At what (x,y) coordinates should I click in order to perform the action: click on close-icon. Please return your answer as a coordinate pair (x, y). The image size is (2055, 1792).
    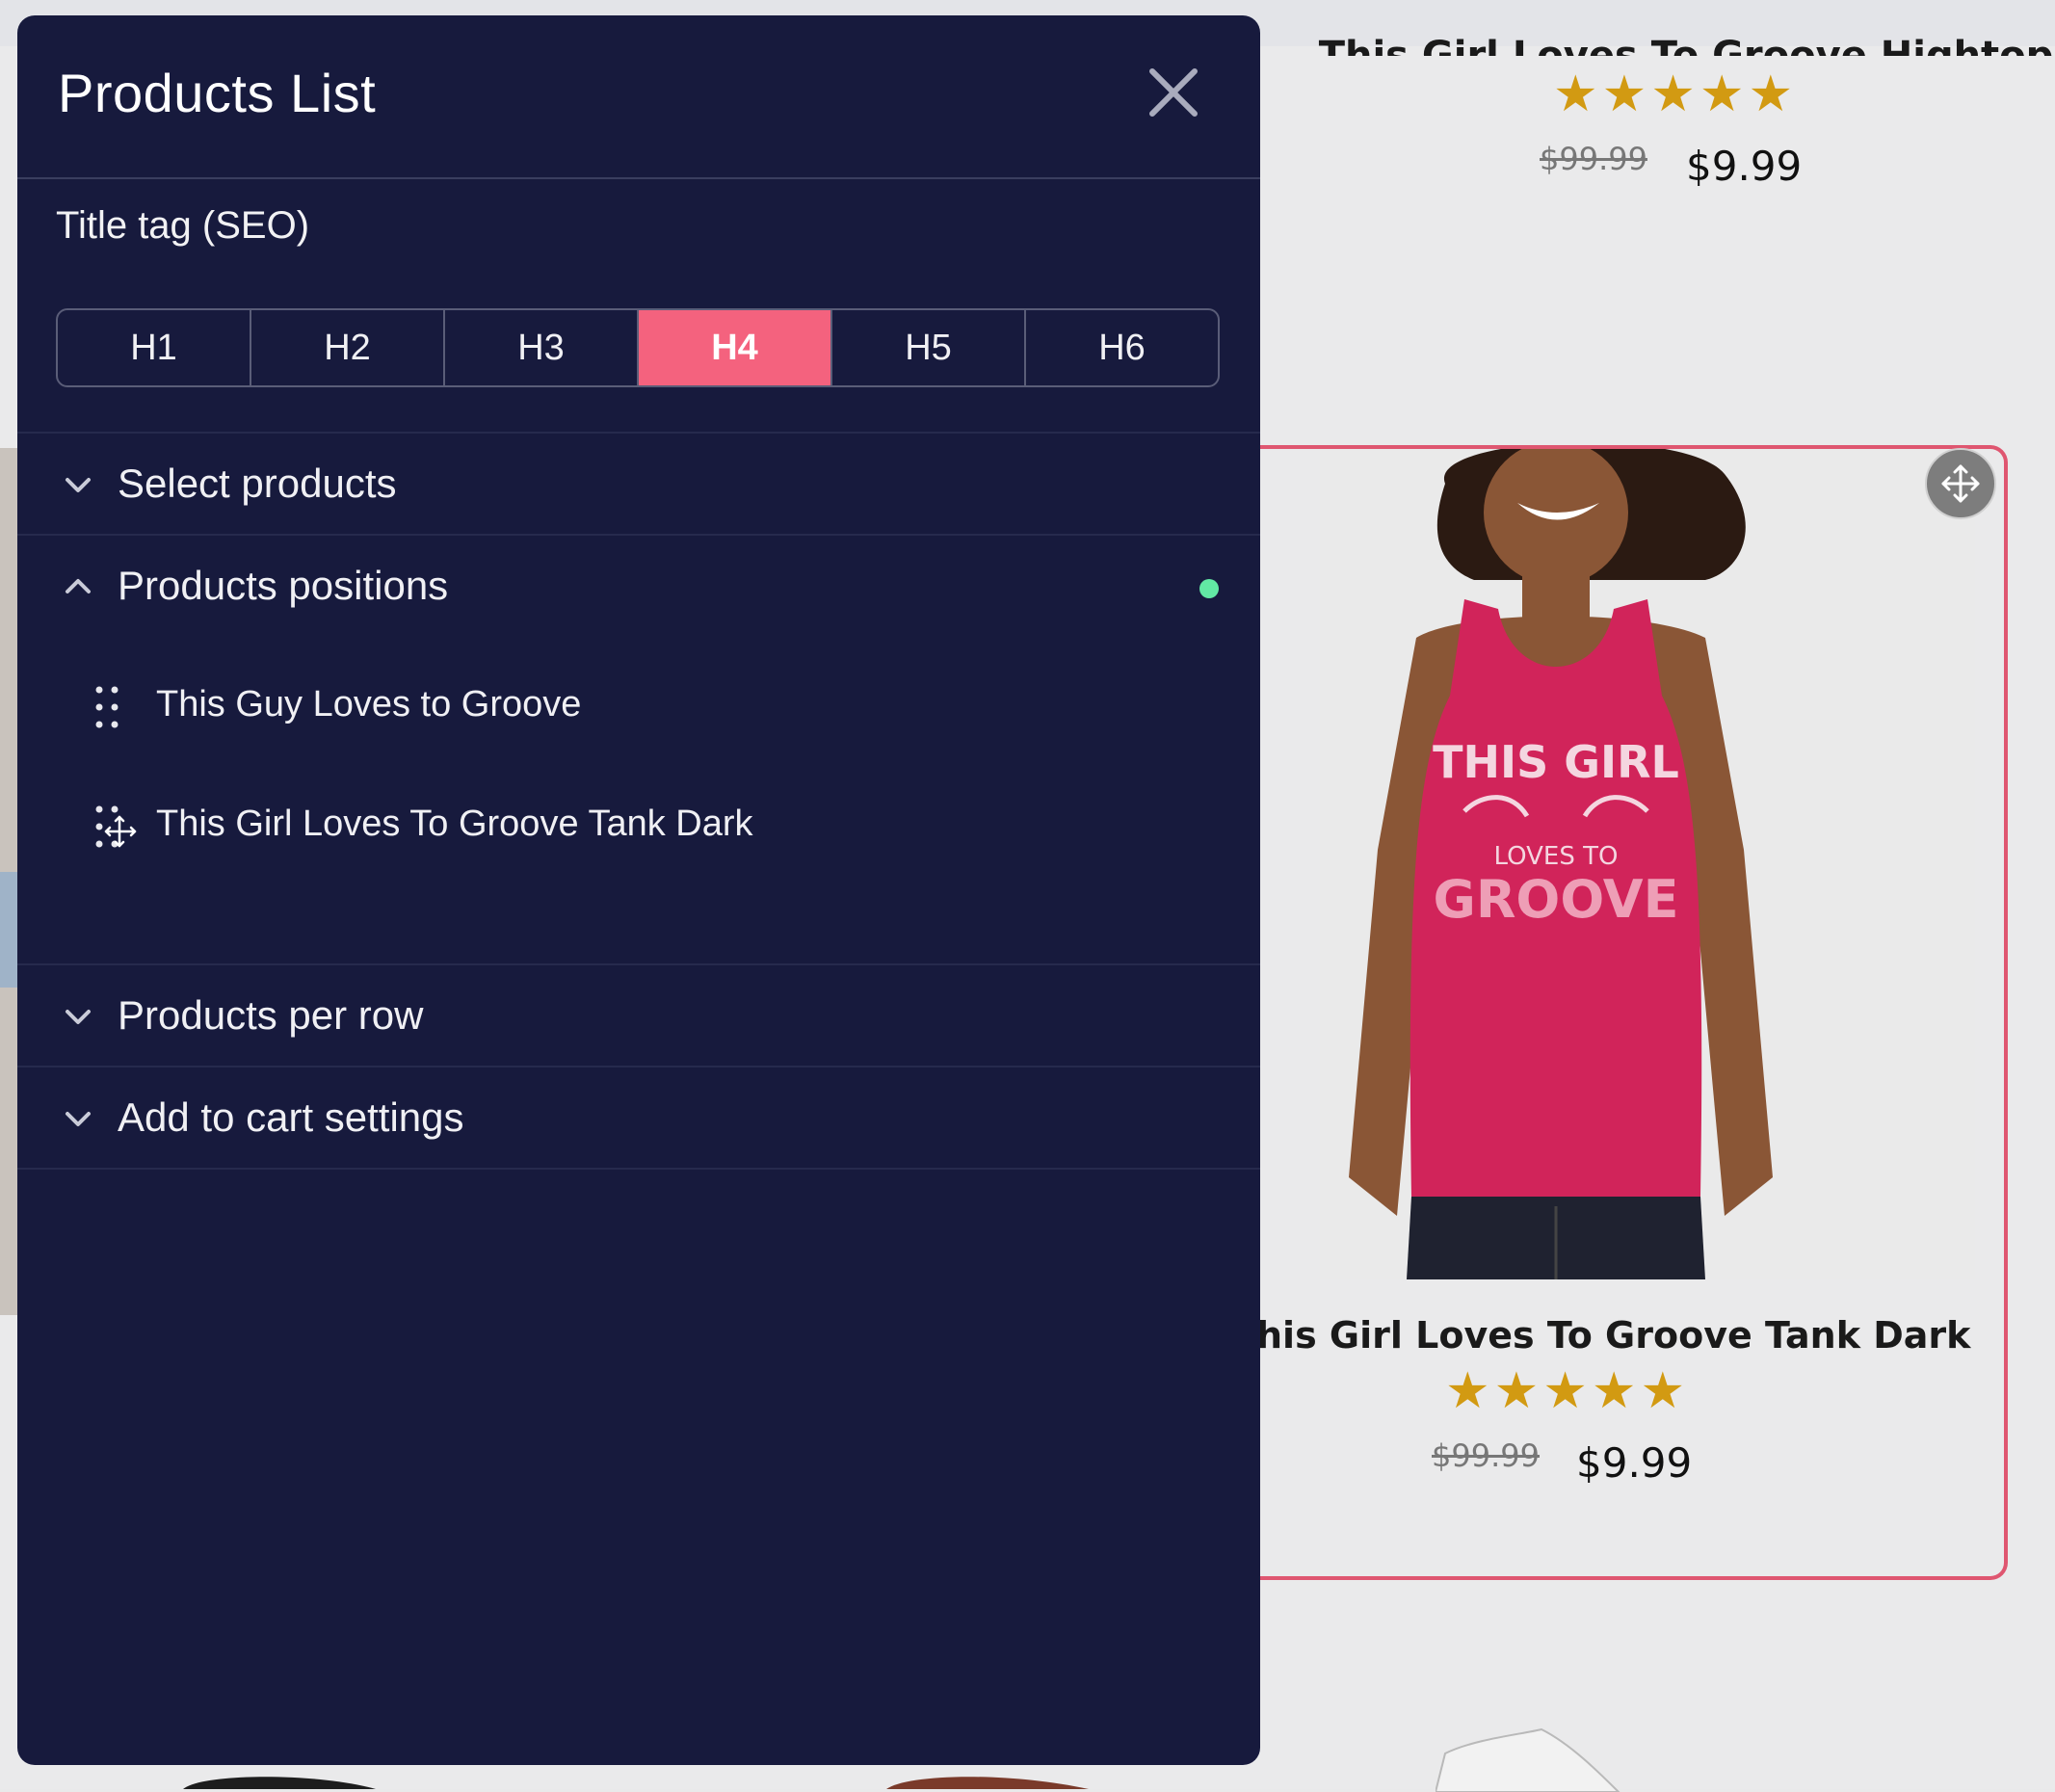
    Looking at the image, I should click on (1173, 92).